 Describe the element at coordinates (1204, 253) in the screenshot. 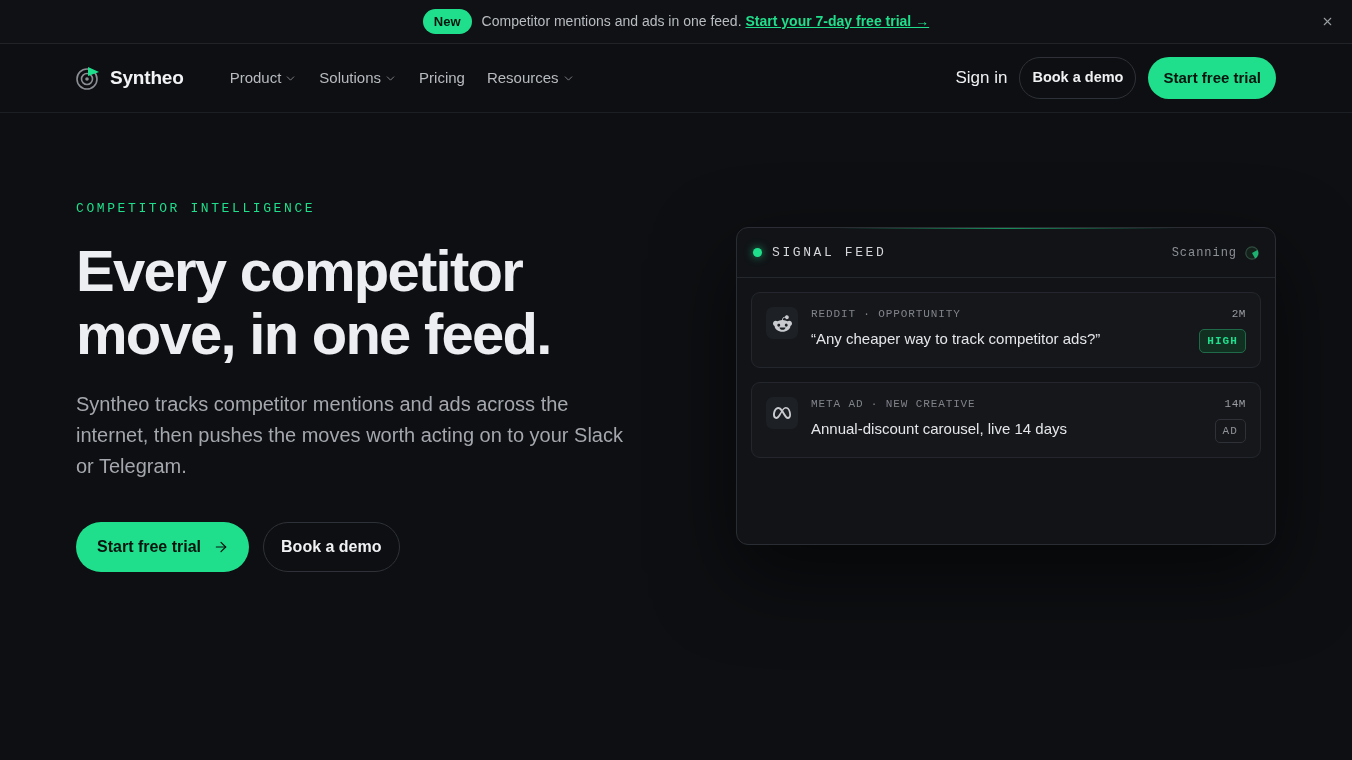

I see `scanning-status: Scanning` at that location.